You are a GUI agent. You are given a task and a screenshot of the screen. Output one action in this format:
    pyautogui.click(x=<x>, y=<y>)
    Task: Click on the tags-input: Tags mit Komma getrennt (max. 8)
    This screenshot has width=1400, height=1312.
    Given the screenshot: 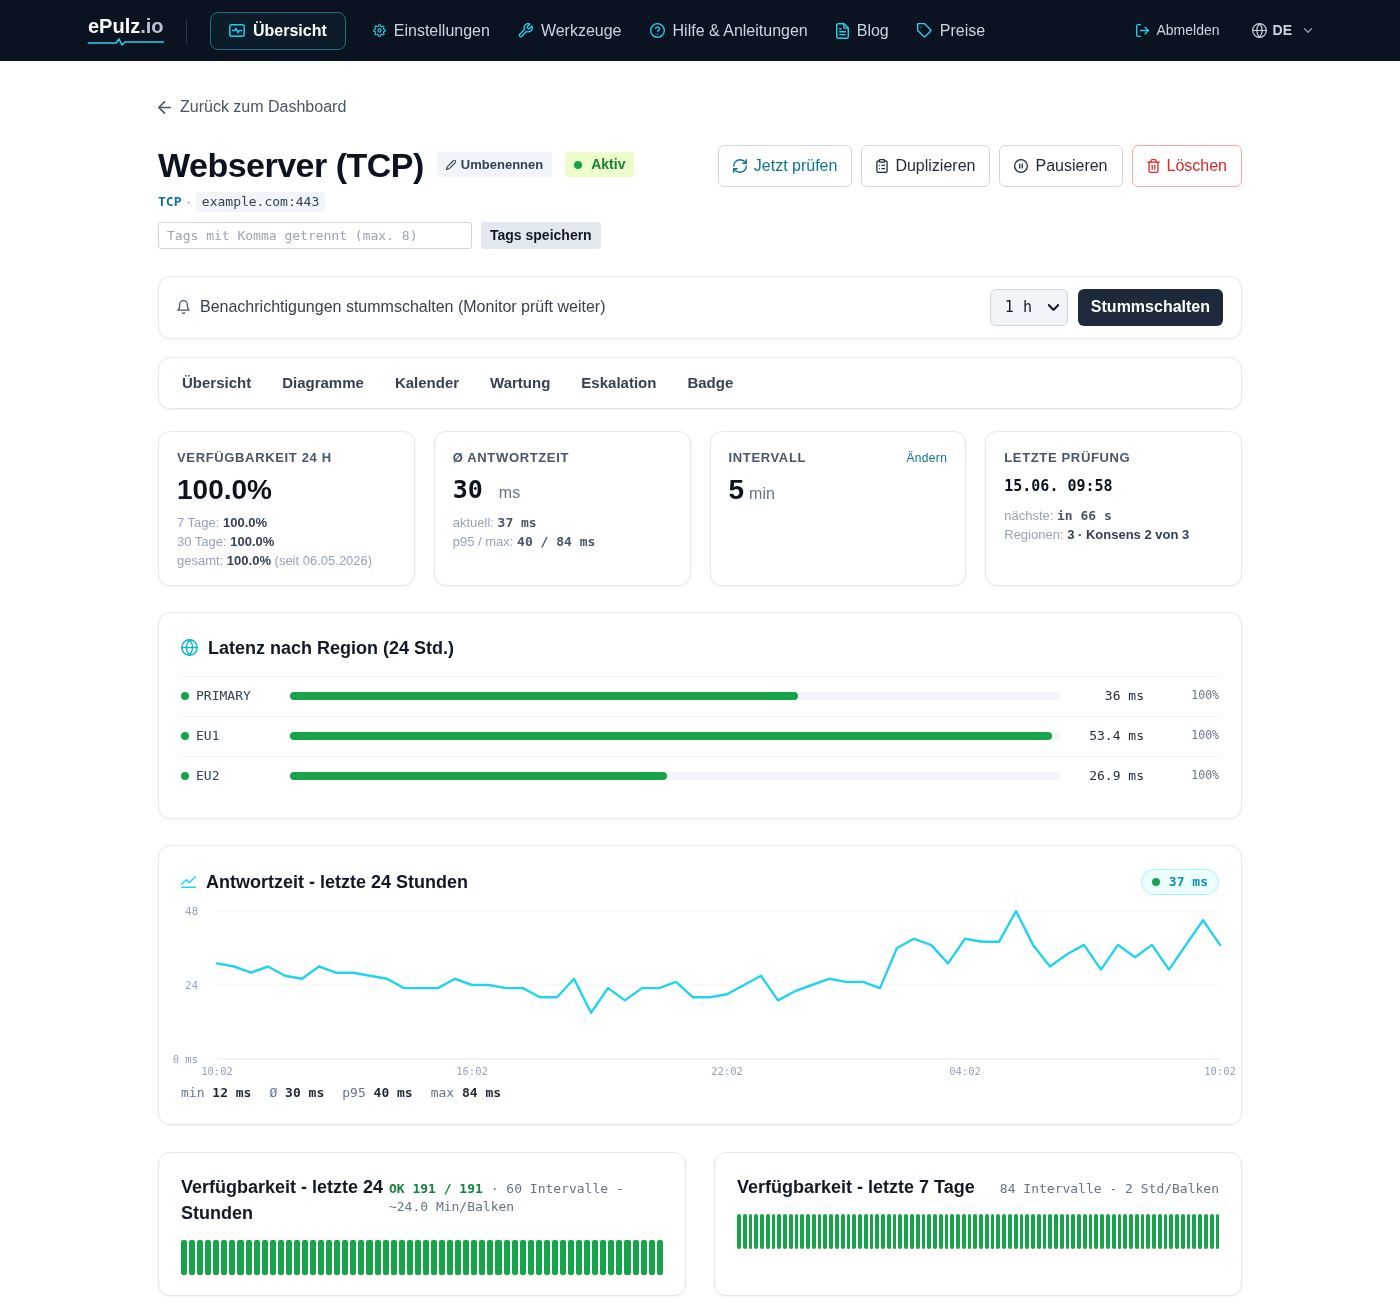 What is the action you would take?
    pyautogui.click(x=315, y=235)
    